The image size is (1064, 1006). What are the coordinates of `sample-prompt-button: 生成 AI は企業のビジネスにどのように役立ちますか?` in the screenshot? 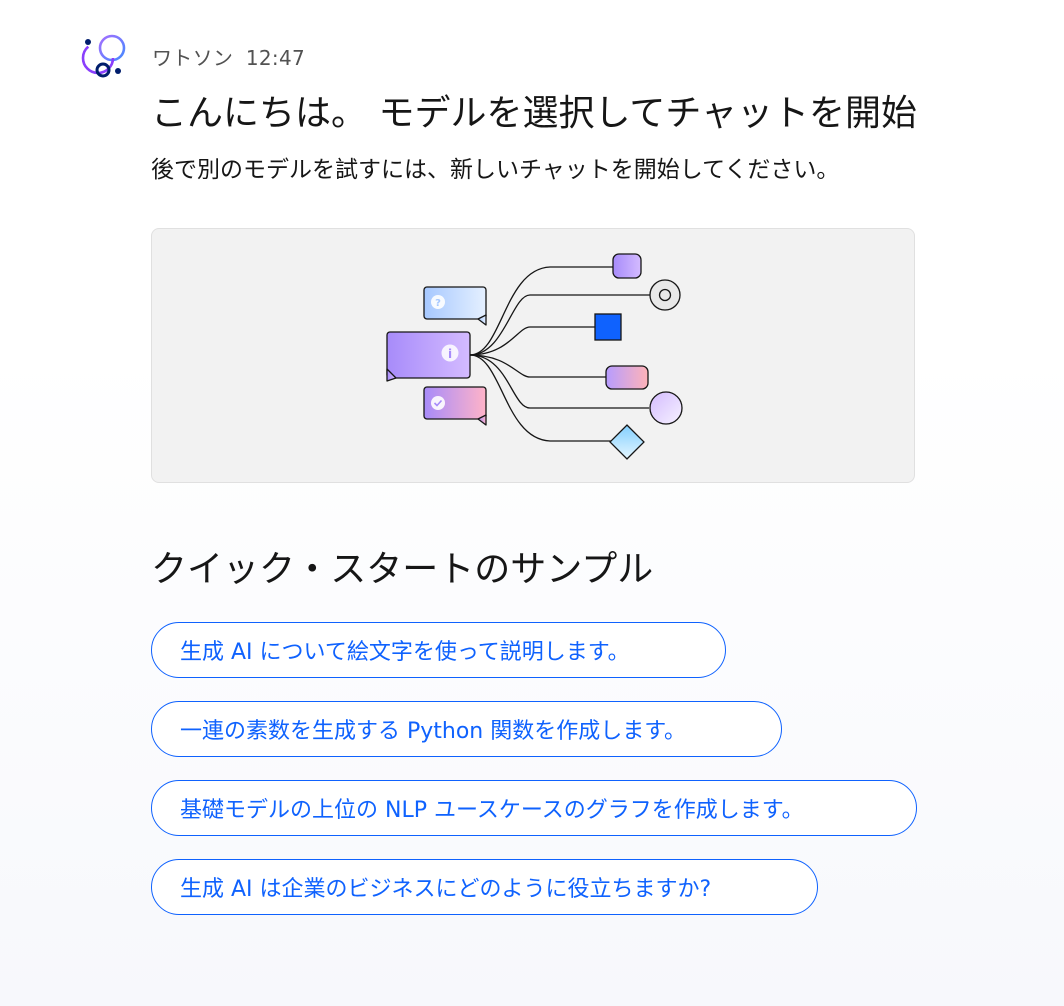 It's located at (484, 887).